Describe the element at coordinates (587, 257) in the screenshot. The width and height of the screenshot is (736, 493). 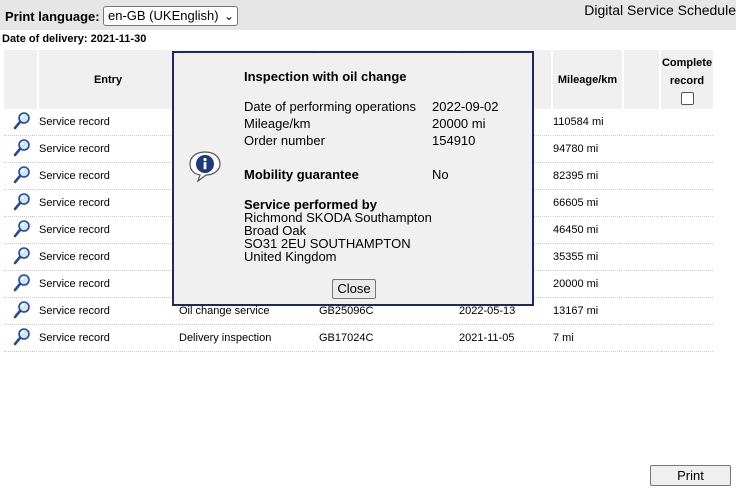
I see `mileage-cell: 35355 mi` at that location.